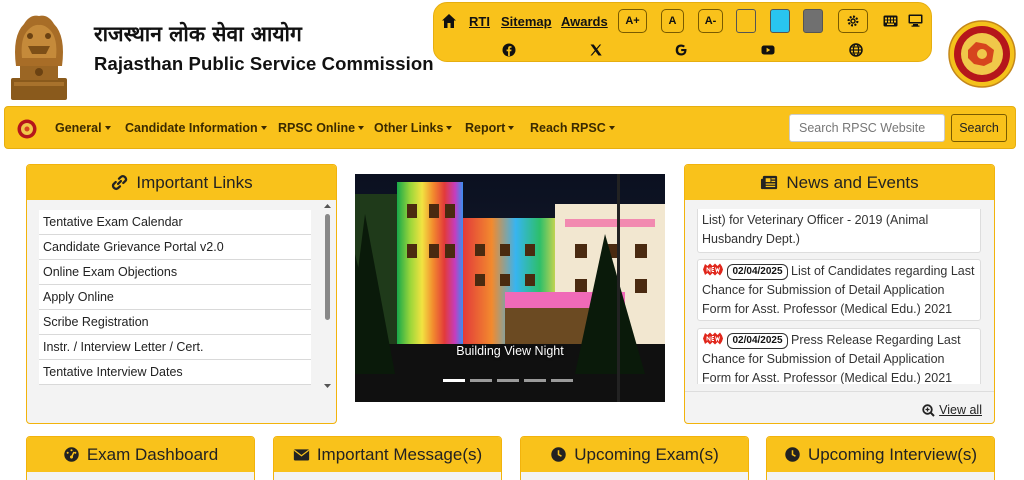 The height and width of the screenshot is (480, 1024). I want to click on ashoka-emblem-logo, so click(39, 57).